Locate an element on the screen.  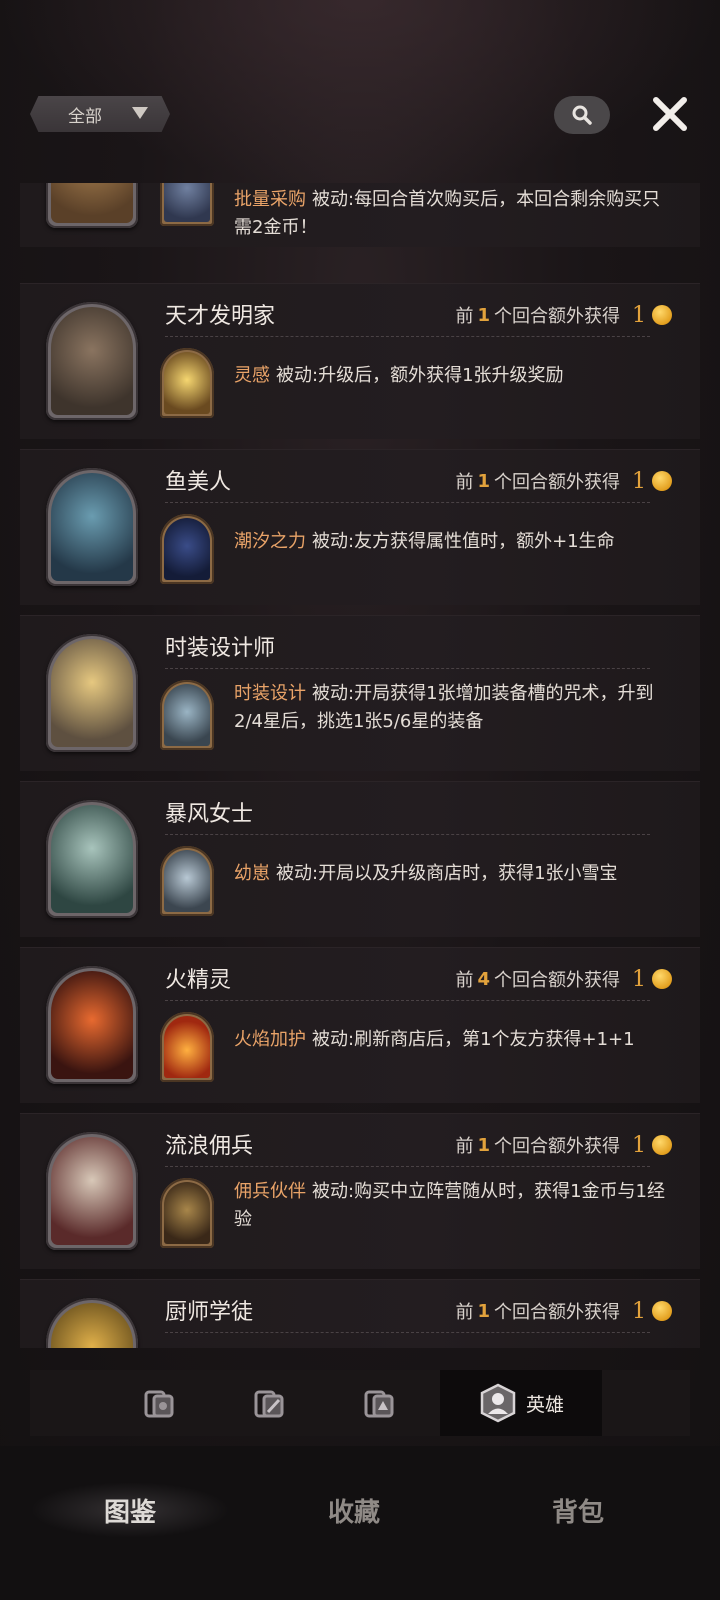
tab-equipment is located at coordinates (269, 1403).